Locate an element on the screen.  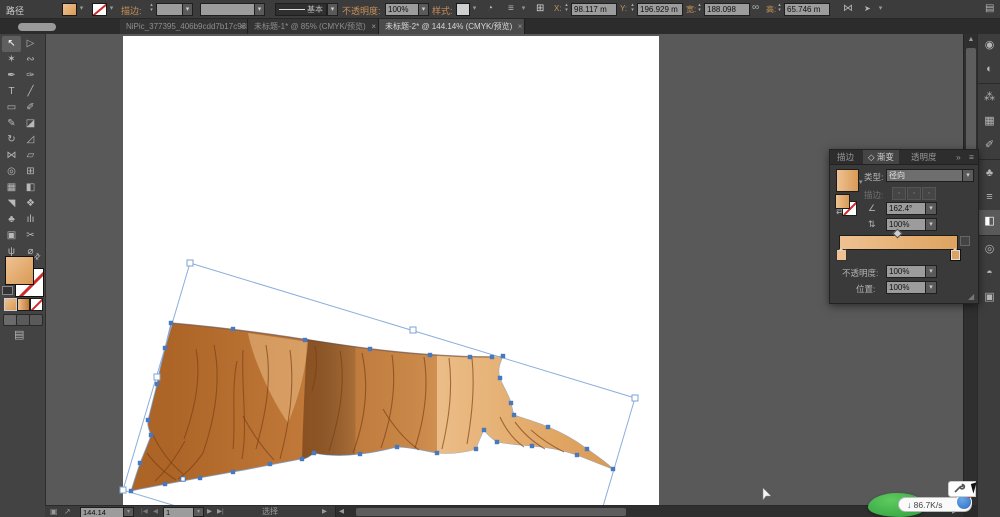
panel-menu-icon: ≡ is located at coordinates (971, 157).